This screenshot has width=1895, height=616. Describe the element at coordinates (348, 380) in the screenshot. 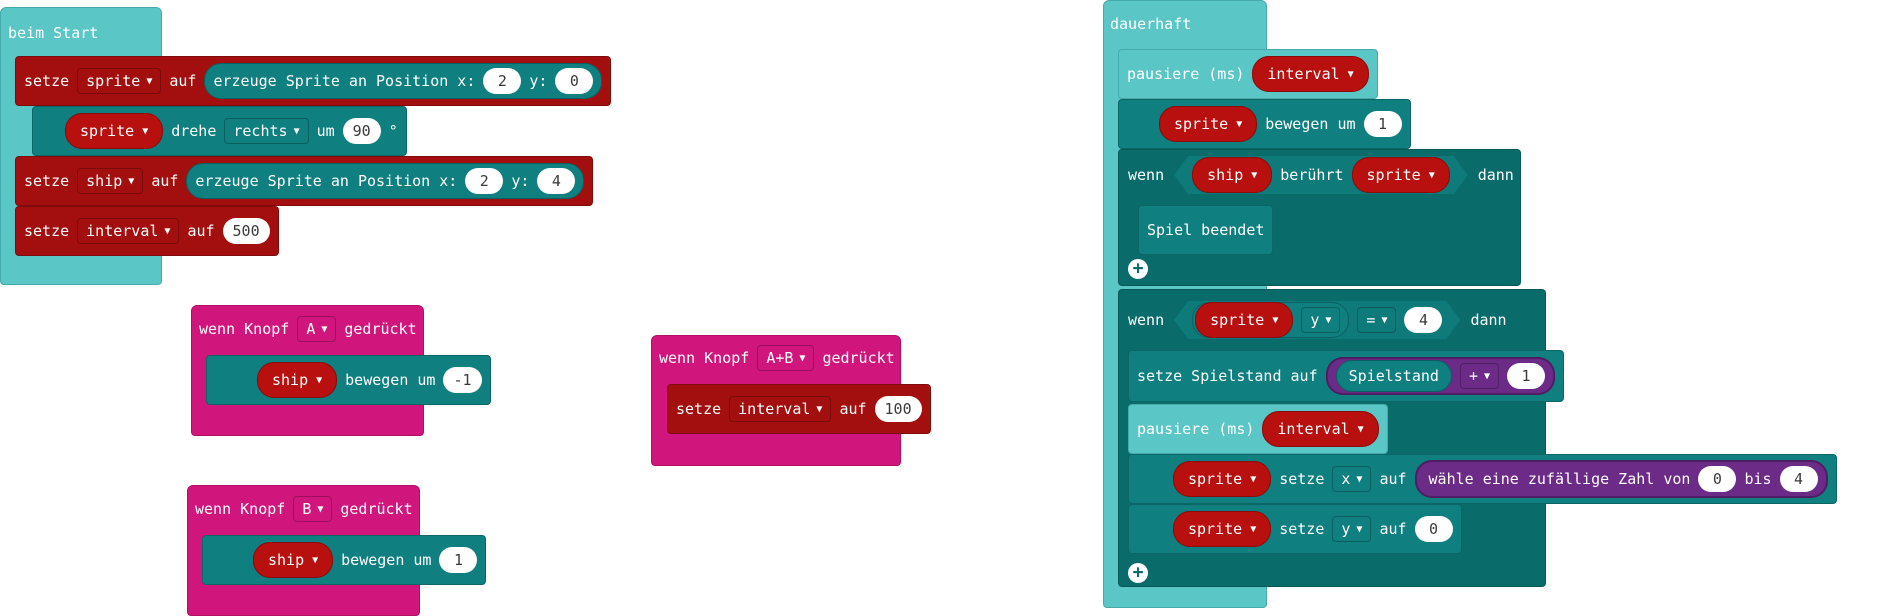

I see `move-block: ship ▼ bewegen um -1` at that location.